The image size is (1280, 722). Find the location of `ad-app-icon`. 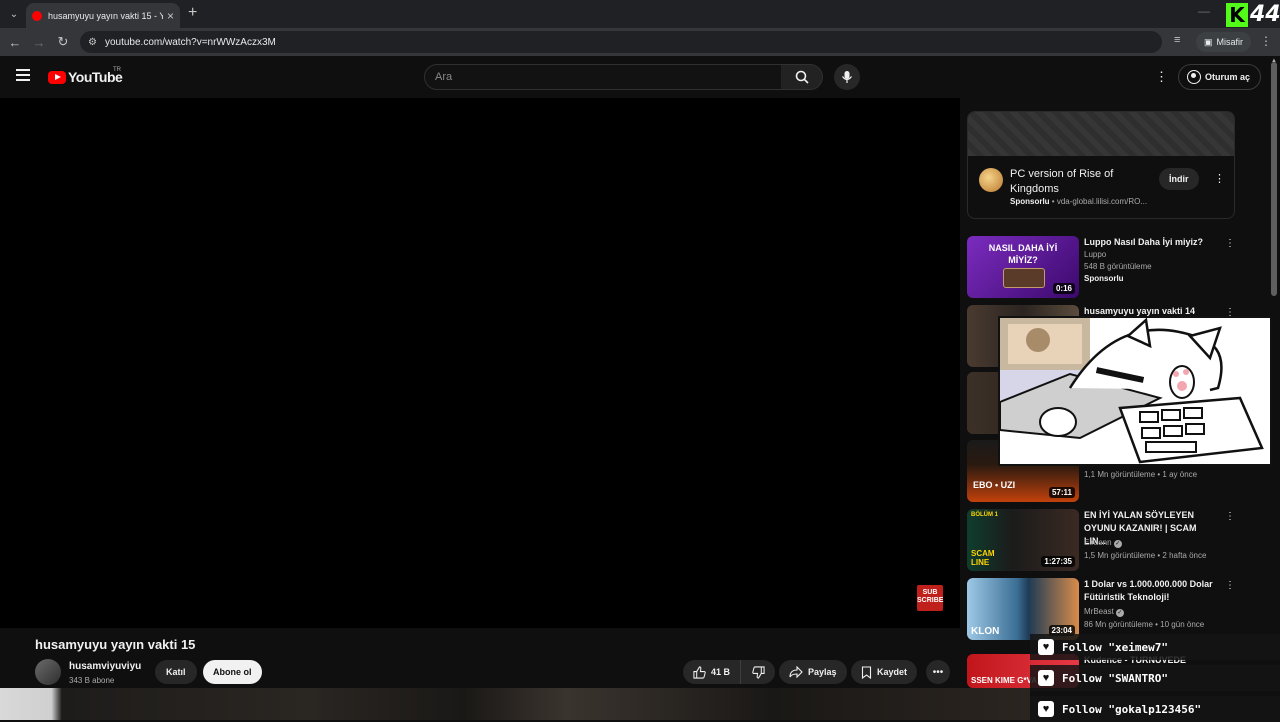

ad-app-icon is located at coordinates (991, 180).